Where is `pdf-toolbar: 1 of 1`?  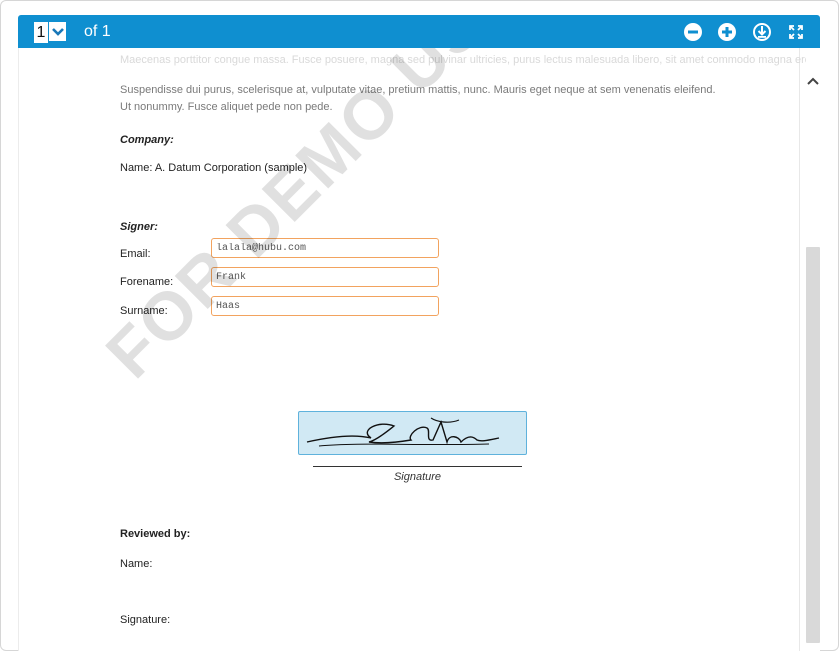 pdf-toolbar: 1 of 1 is located at coordinates (419, 31).